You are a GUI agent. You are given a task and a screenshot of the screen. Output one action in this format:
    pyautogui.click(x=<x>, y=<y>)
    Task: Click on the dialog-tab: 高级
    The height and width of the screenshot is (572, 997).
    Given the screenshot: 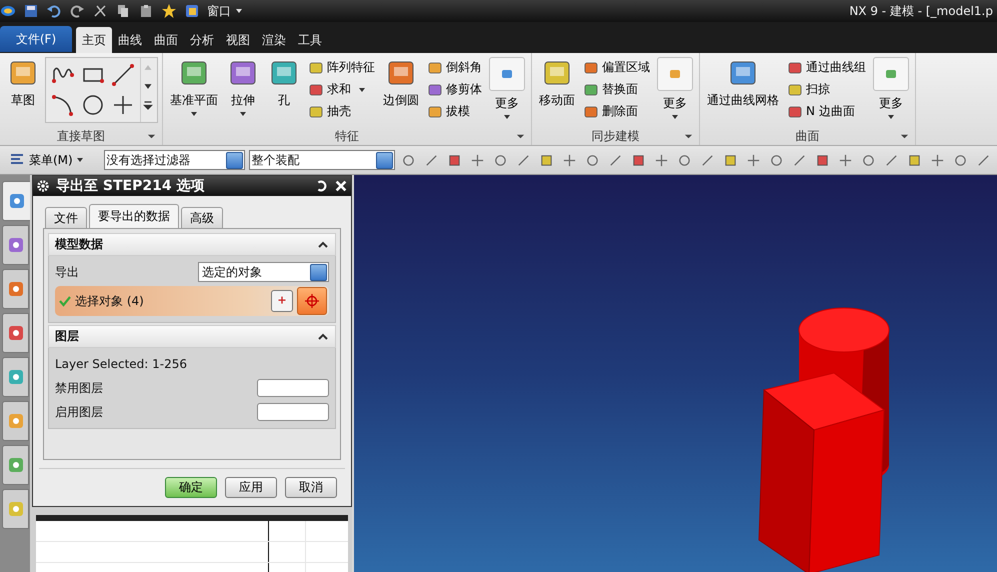 What is the action you would take?
    pyautogui.click(x=202, y=217)
    